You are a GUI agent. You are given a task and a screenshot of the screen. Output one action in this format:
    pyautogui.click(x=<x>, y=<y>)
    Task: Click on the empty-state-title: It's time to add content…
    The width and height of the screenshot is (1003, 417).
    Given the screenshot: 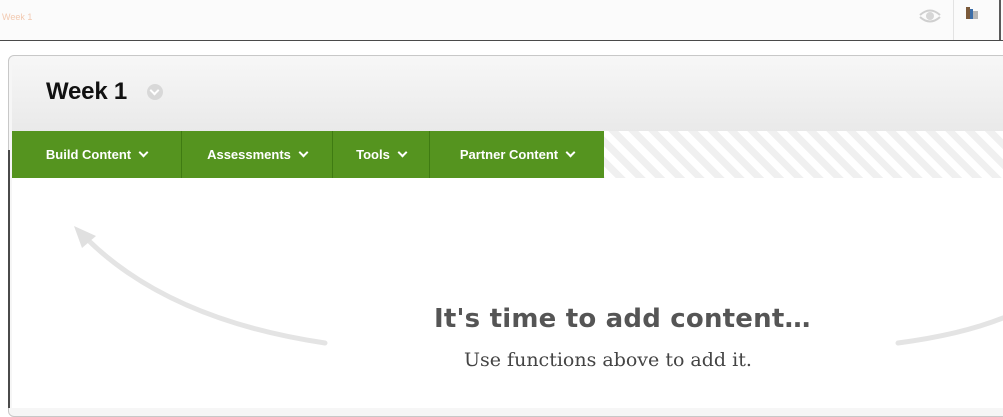 What is the action you would take?
    pyautogui.click(x=622, y=319)
    